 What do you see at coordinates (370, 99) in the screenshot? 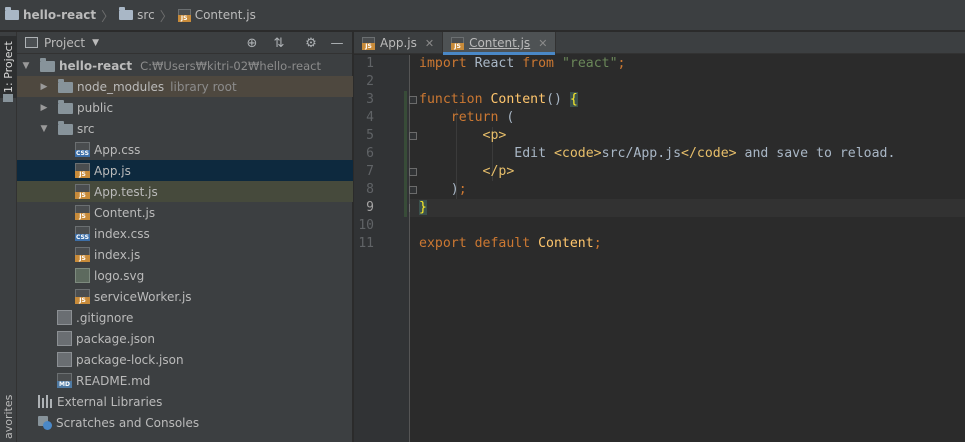
I see `line-number: 3` at bounding box center [370, 99].